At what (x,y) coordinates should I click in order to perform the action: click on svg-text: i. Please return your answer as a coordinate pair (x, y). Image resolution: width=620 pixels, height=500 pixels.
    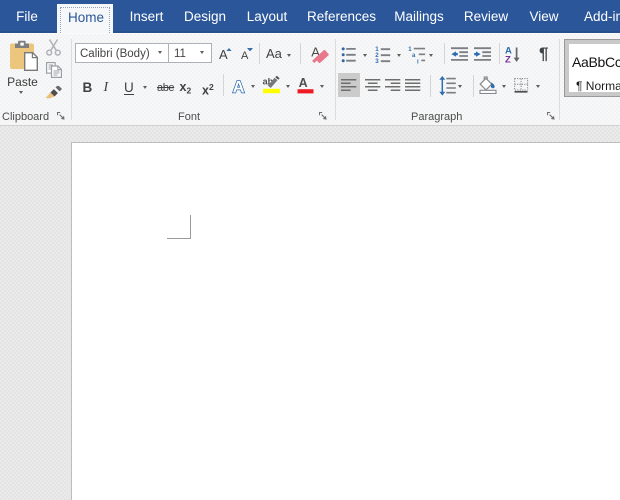
    Looking at the image, I should click on (418, 61).